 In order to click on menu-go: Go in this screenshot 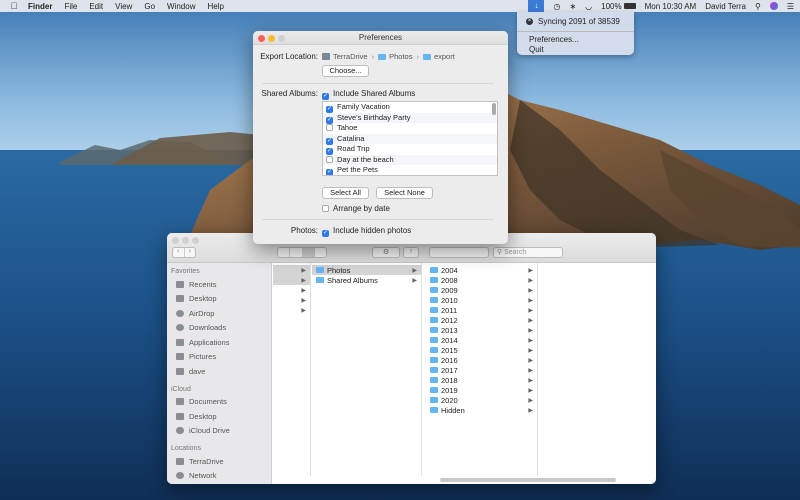, I will do `click(149, 6)`.